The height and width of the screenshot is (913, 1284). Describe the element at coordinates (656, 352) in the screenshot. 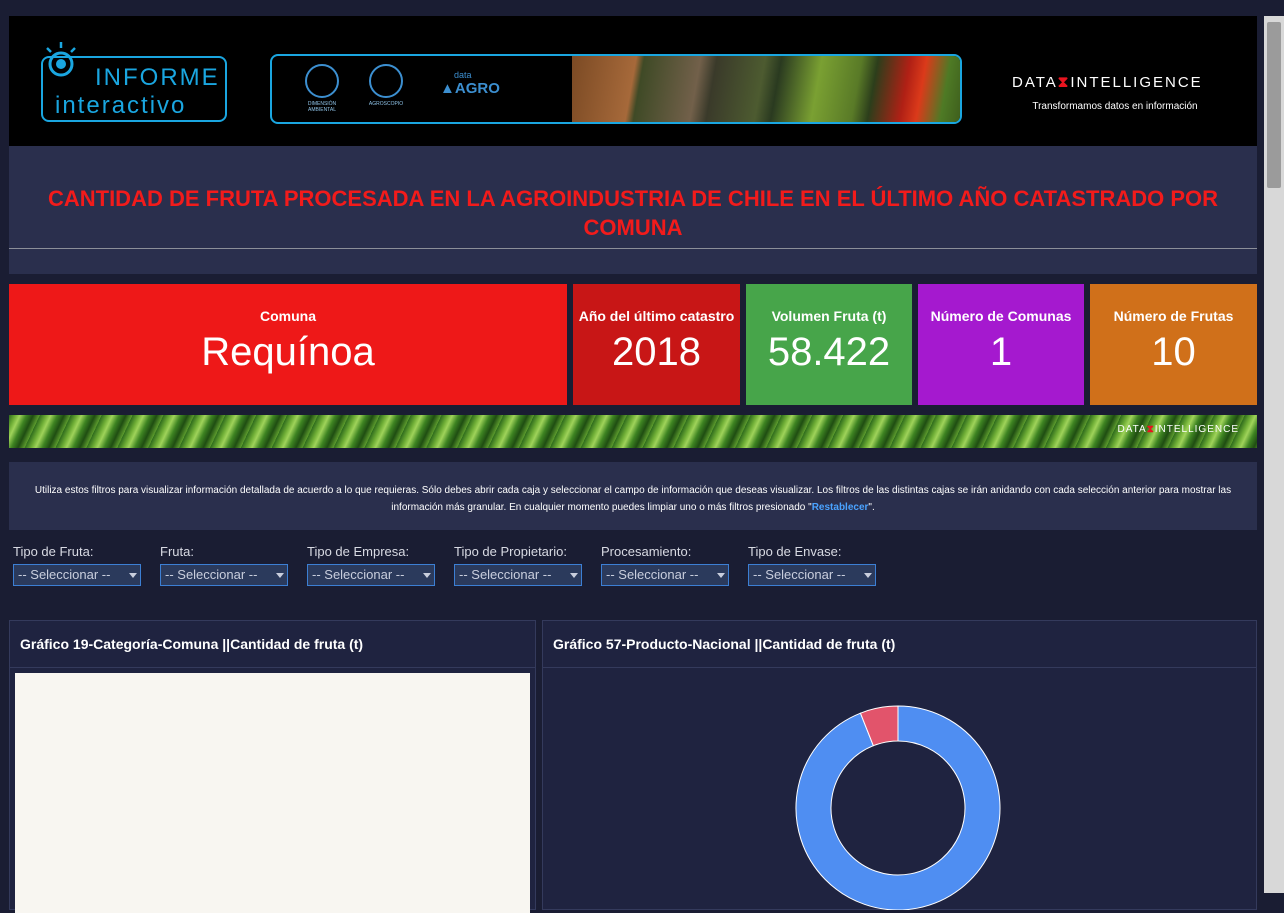

I see `kpi-value: 2018` at that location.